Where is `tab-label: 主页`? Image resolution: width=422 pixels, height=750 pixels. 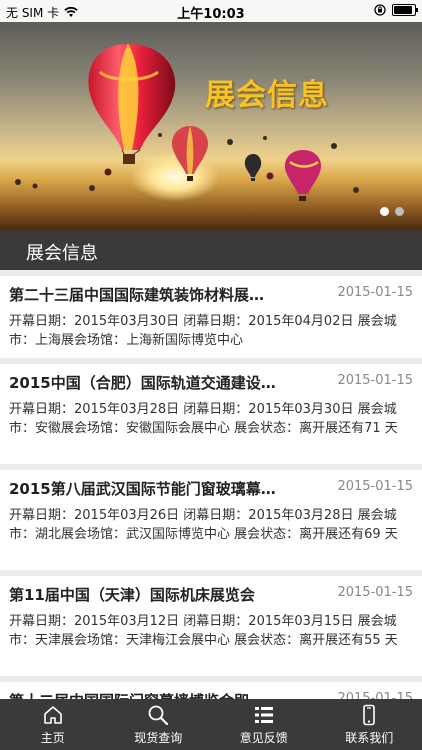
tab-label: 主页 is located at coordinates (52, 737).